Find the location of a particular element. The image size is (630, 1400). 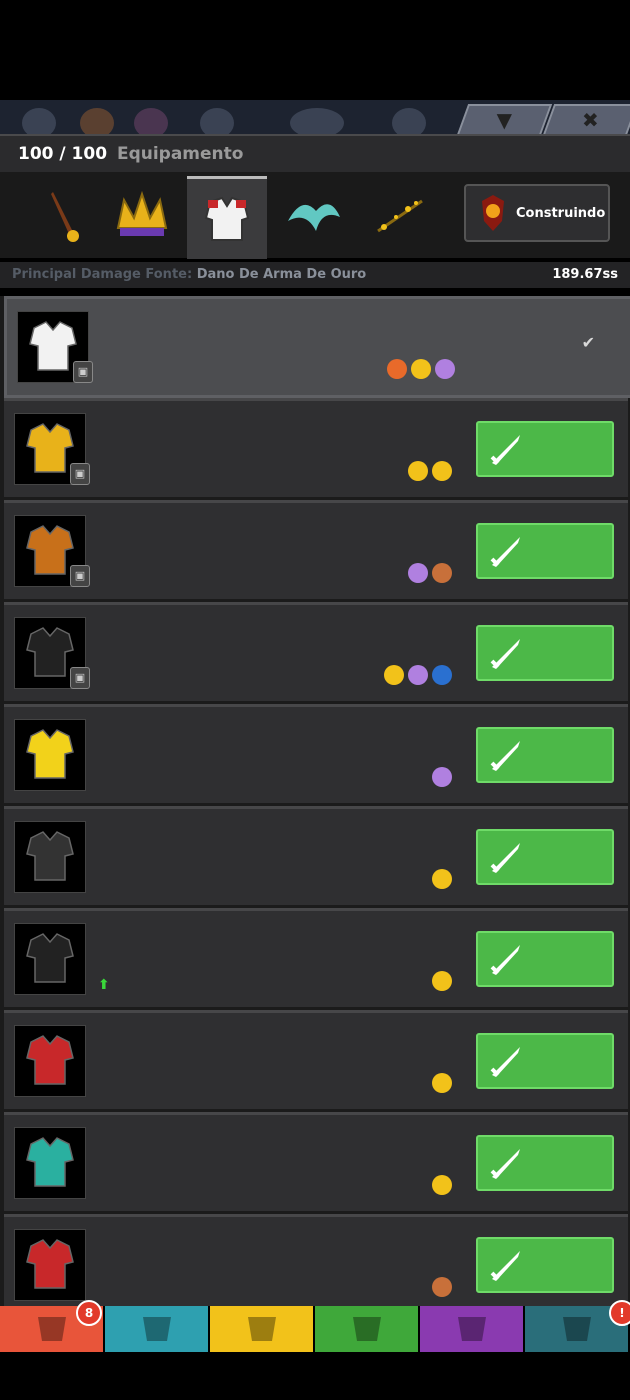

tab-weapon is located at coordinates (64, 216).